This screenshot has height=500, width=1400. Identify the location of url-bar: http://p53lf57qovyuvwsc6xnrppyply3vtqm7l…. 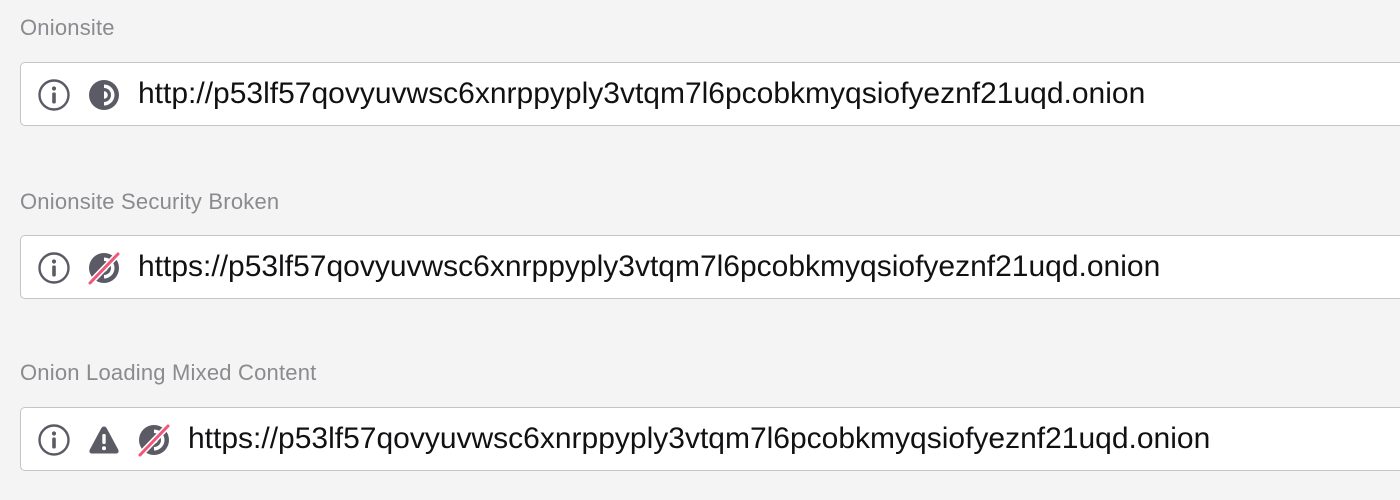
(710, 94).